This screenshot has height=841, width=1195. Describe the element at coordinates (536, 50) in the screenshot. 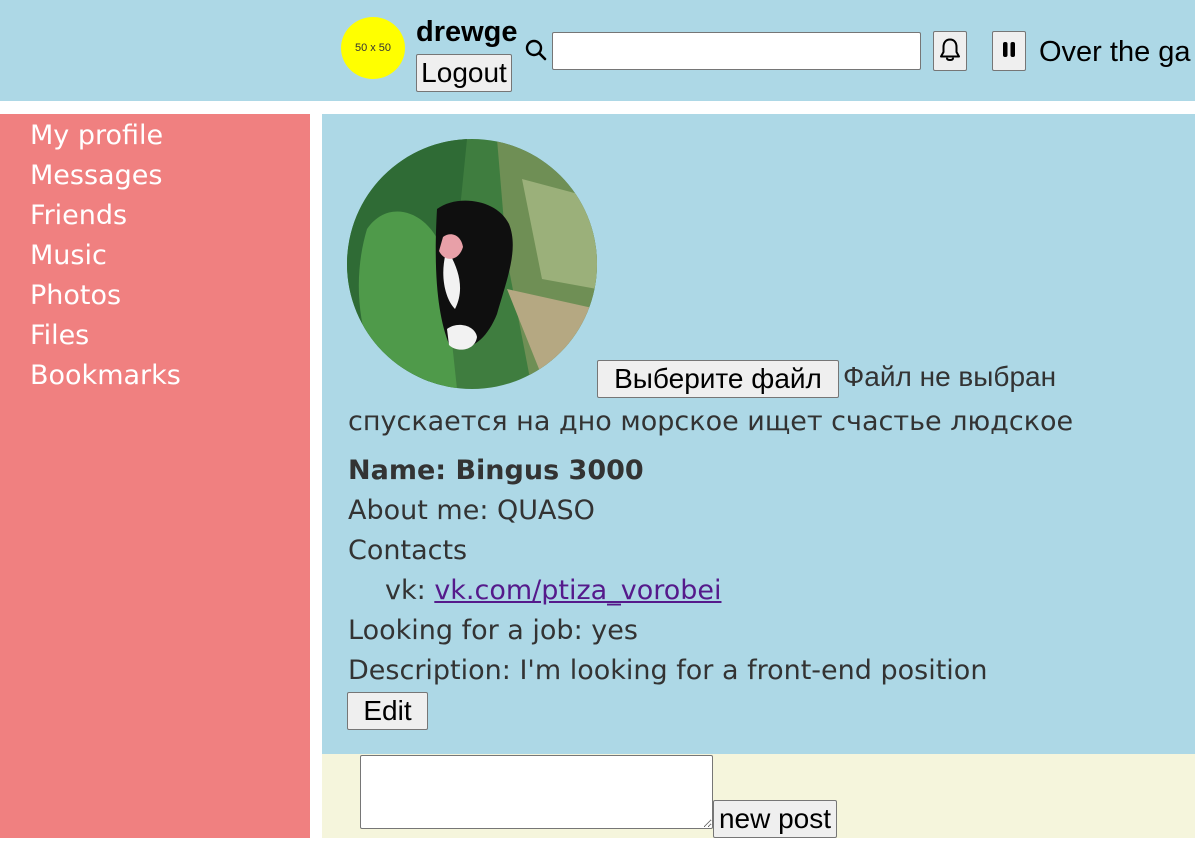

I see `search-icon` at that location.